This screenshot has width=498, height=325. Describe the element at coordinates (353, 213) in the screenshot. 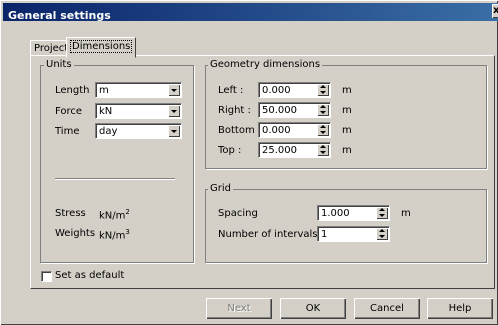

I see `spacing-spinbox: 1.000` at that location.